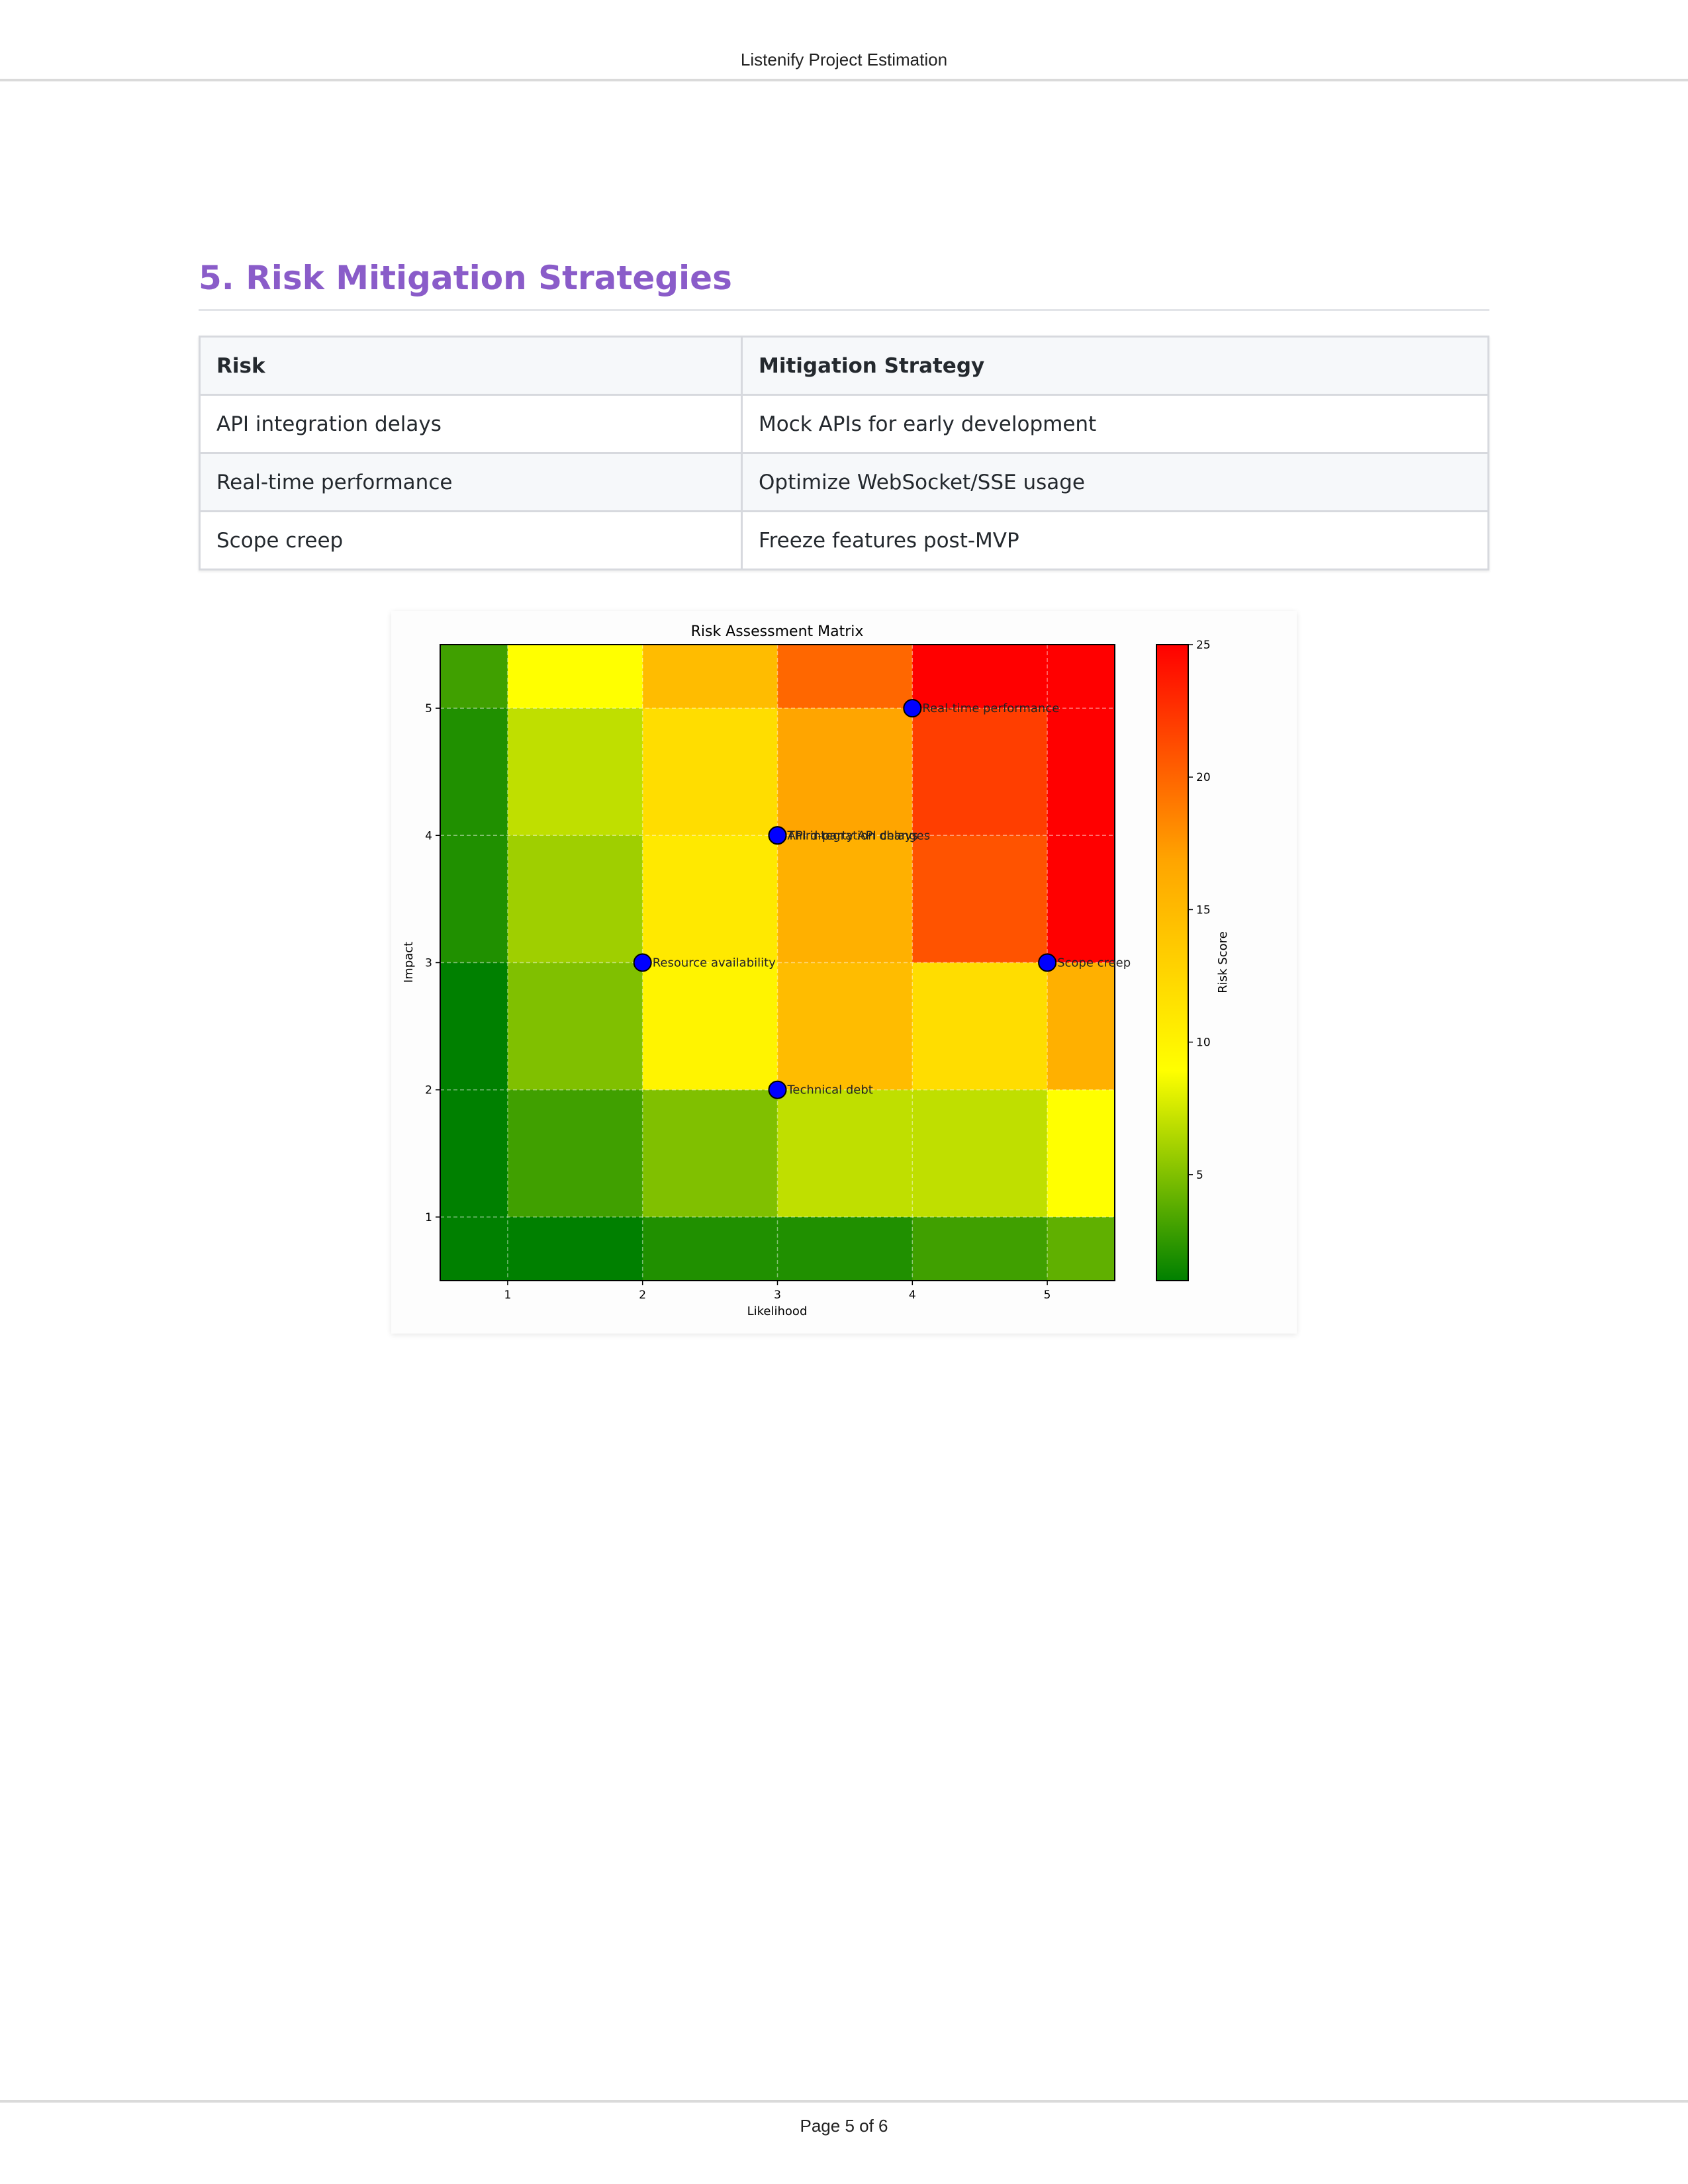 This screenshot has width=1688, height=2184. What do you see at coordinates (1203, 778) in the screenshot?
I see `colorbar-tick-label: 20` at bounding box center [1203, 778].